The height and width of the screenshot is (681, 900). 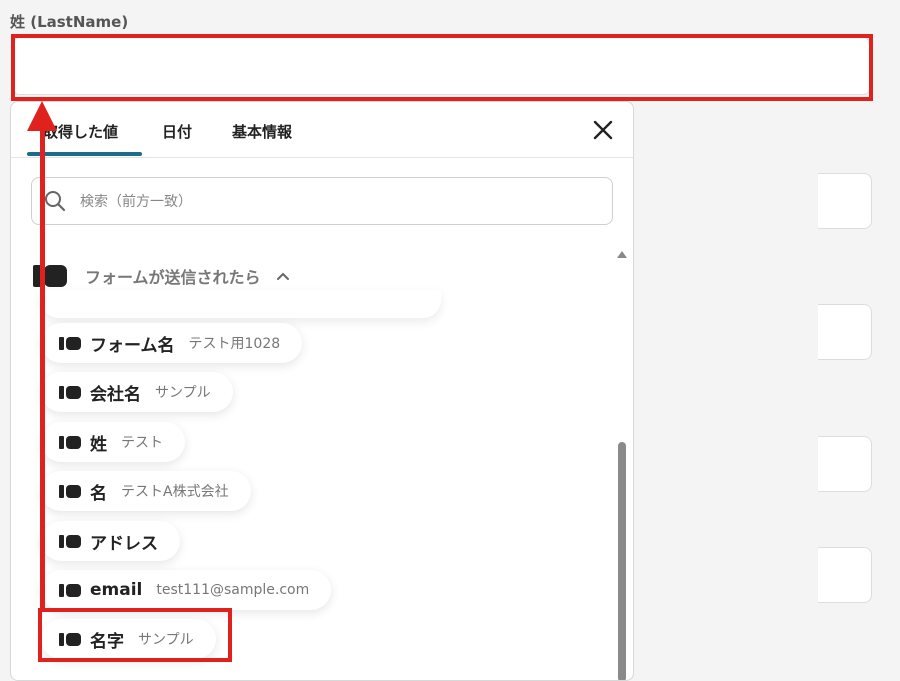 I want to click on lastname-input, so click(x=441, y=66).